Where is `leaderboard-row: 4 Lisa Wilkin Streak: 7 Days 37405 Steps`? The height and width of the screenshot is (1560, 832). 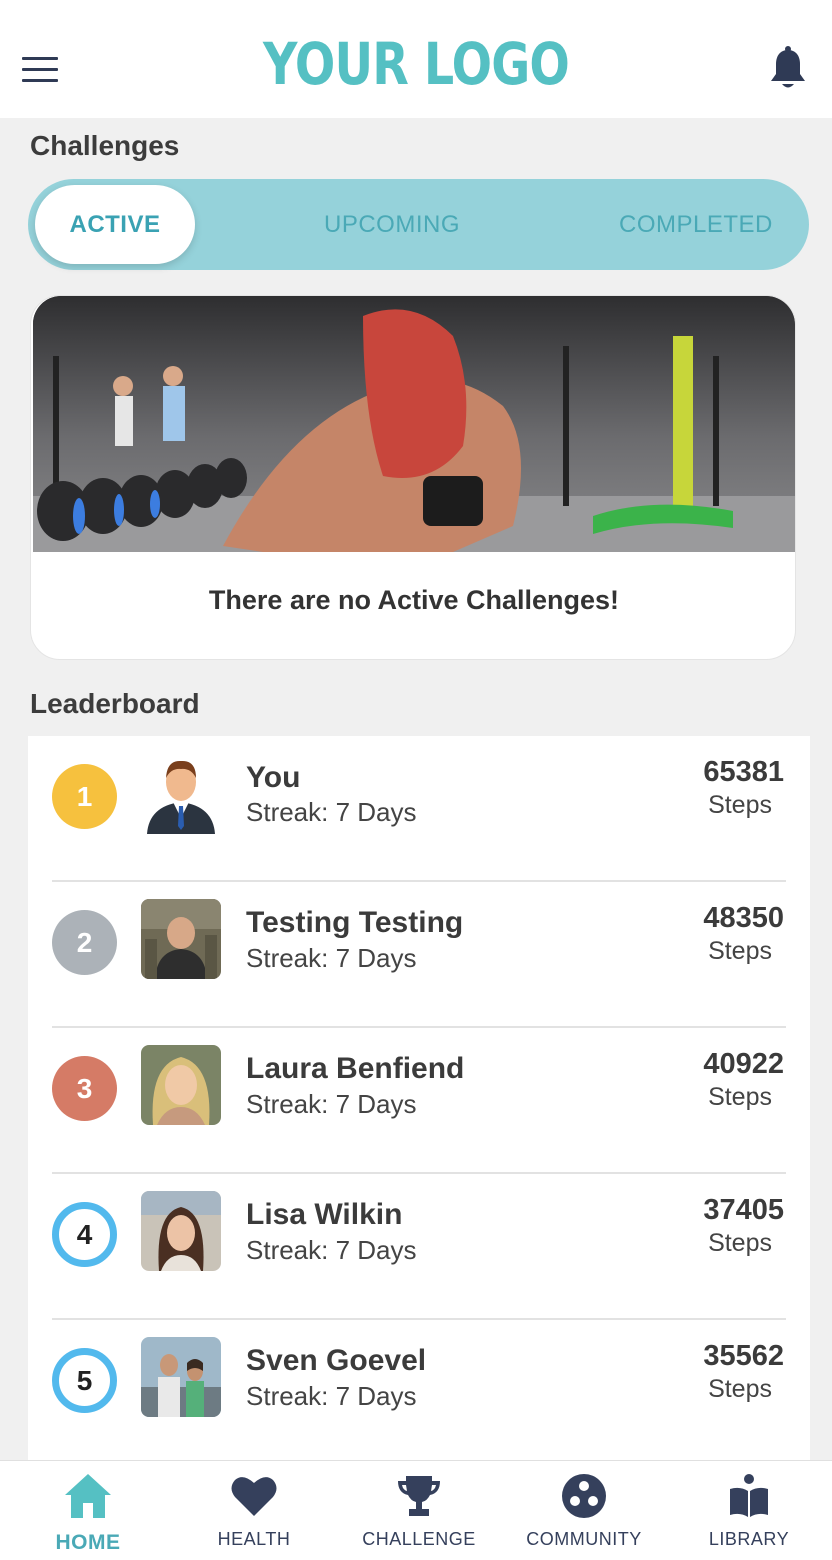
leaderboard-row: 4 Lisa Wilkin Streak: 7 Days 37405 Steps is located at coordinates (419, 1247).